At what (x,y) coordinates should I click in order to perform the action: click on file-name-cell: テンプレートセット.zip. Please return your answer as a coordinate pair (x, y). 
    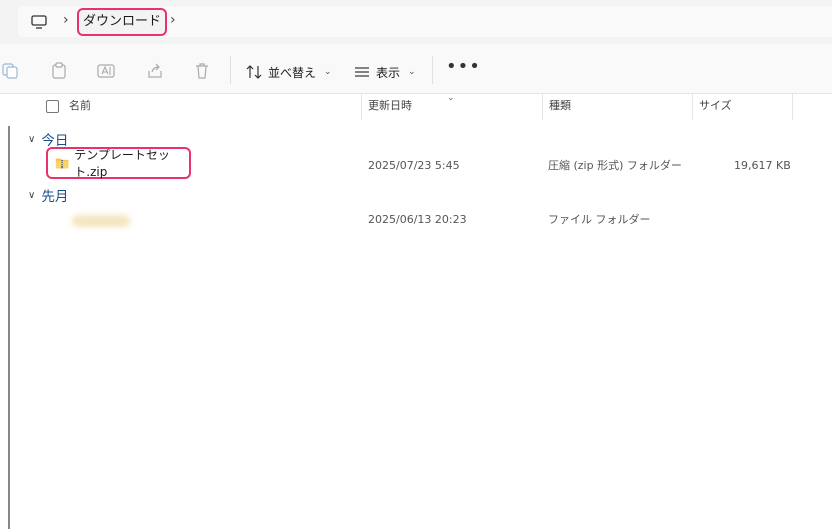
    Looking at the image, I should click on (118, 163).